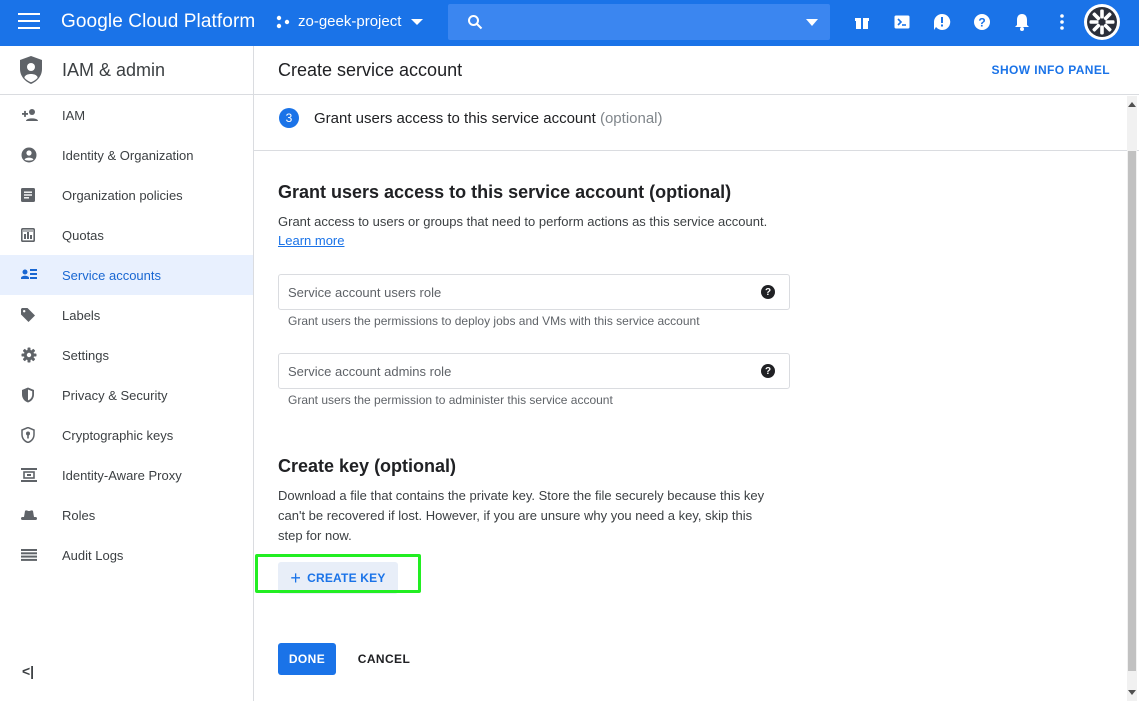 This screenshot has width=1139, height=701. What do you see at coordinates (83, 235) in the screenshot?
I see `sidebar-item-label: Quotas` at bounding box center [83, 235].